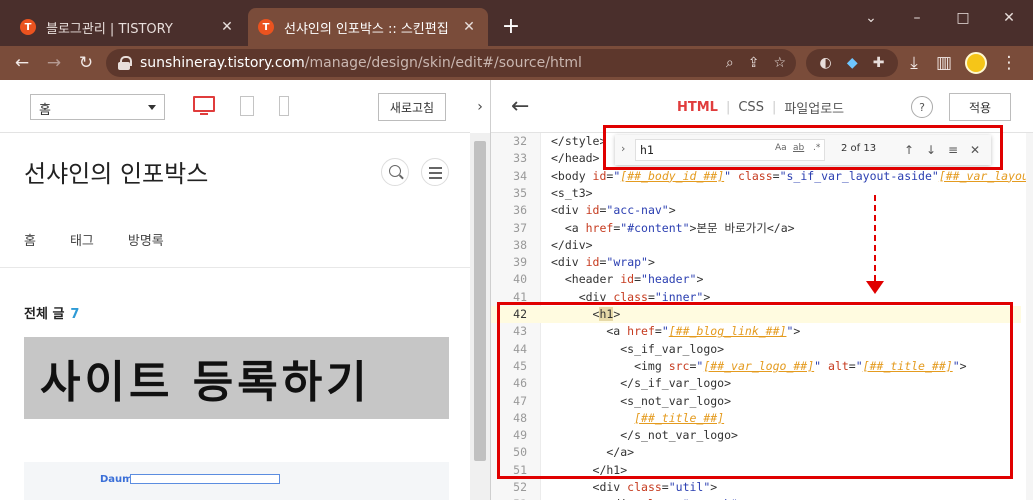  I want to click on address-bar-actions: ⌕ ⇪ ☆, so click(756, 63).